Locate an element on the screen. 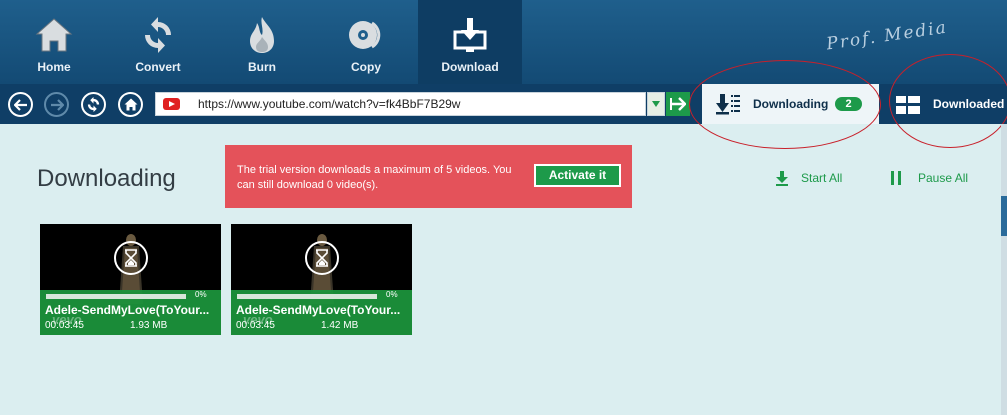 Image resolution: width=1007 pixels, height=415 pixels. toolbar-home-button: Home is located at coordinates (54, 42).